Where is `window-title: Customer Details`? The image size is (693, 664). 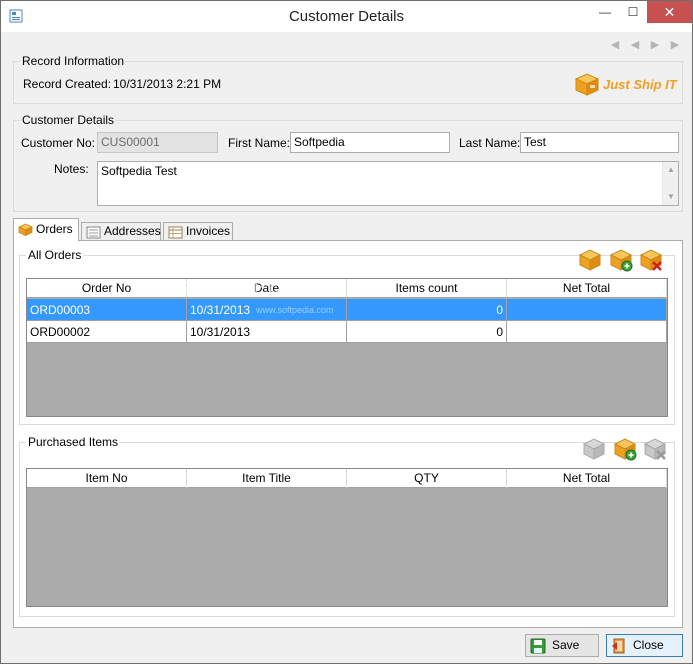
window-title: Customer Details is located at coordinates (346, 16).